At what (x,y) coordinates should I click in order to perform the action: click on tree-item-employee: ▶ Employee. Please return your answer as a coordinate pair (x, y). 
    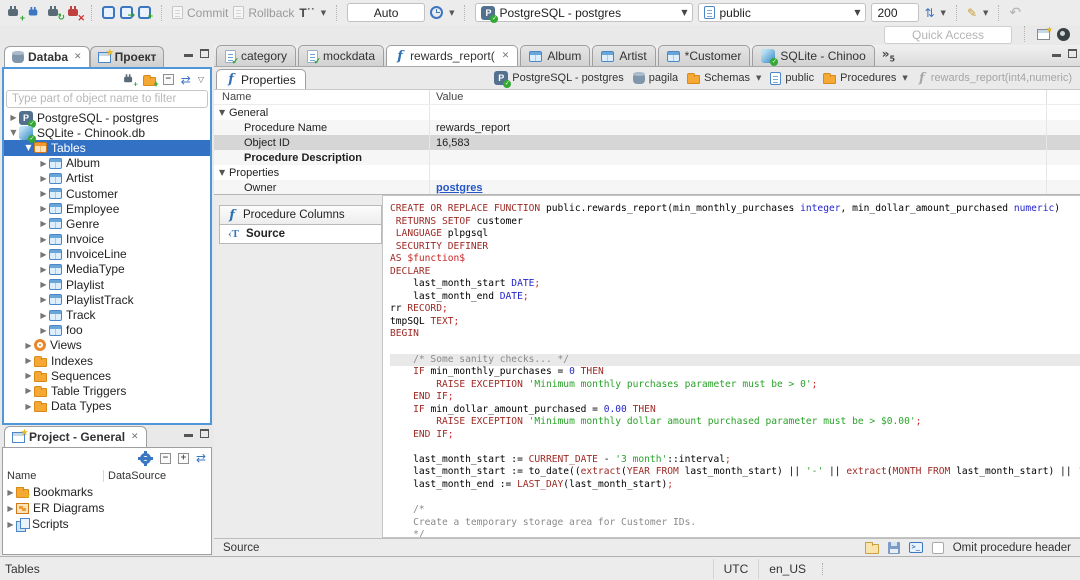
    Looking at the image, I should click on (107, 208).